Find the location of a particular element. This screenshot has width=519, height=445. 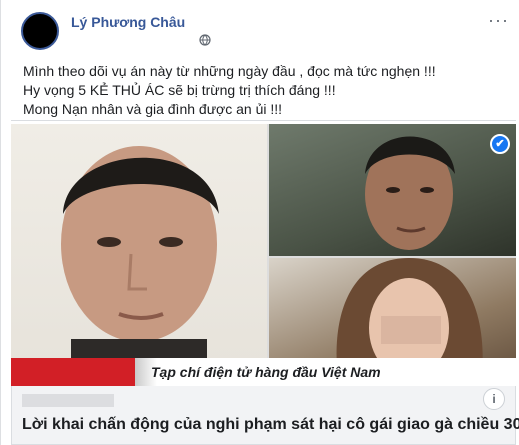

divider is located at coordinates (263, 120).